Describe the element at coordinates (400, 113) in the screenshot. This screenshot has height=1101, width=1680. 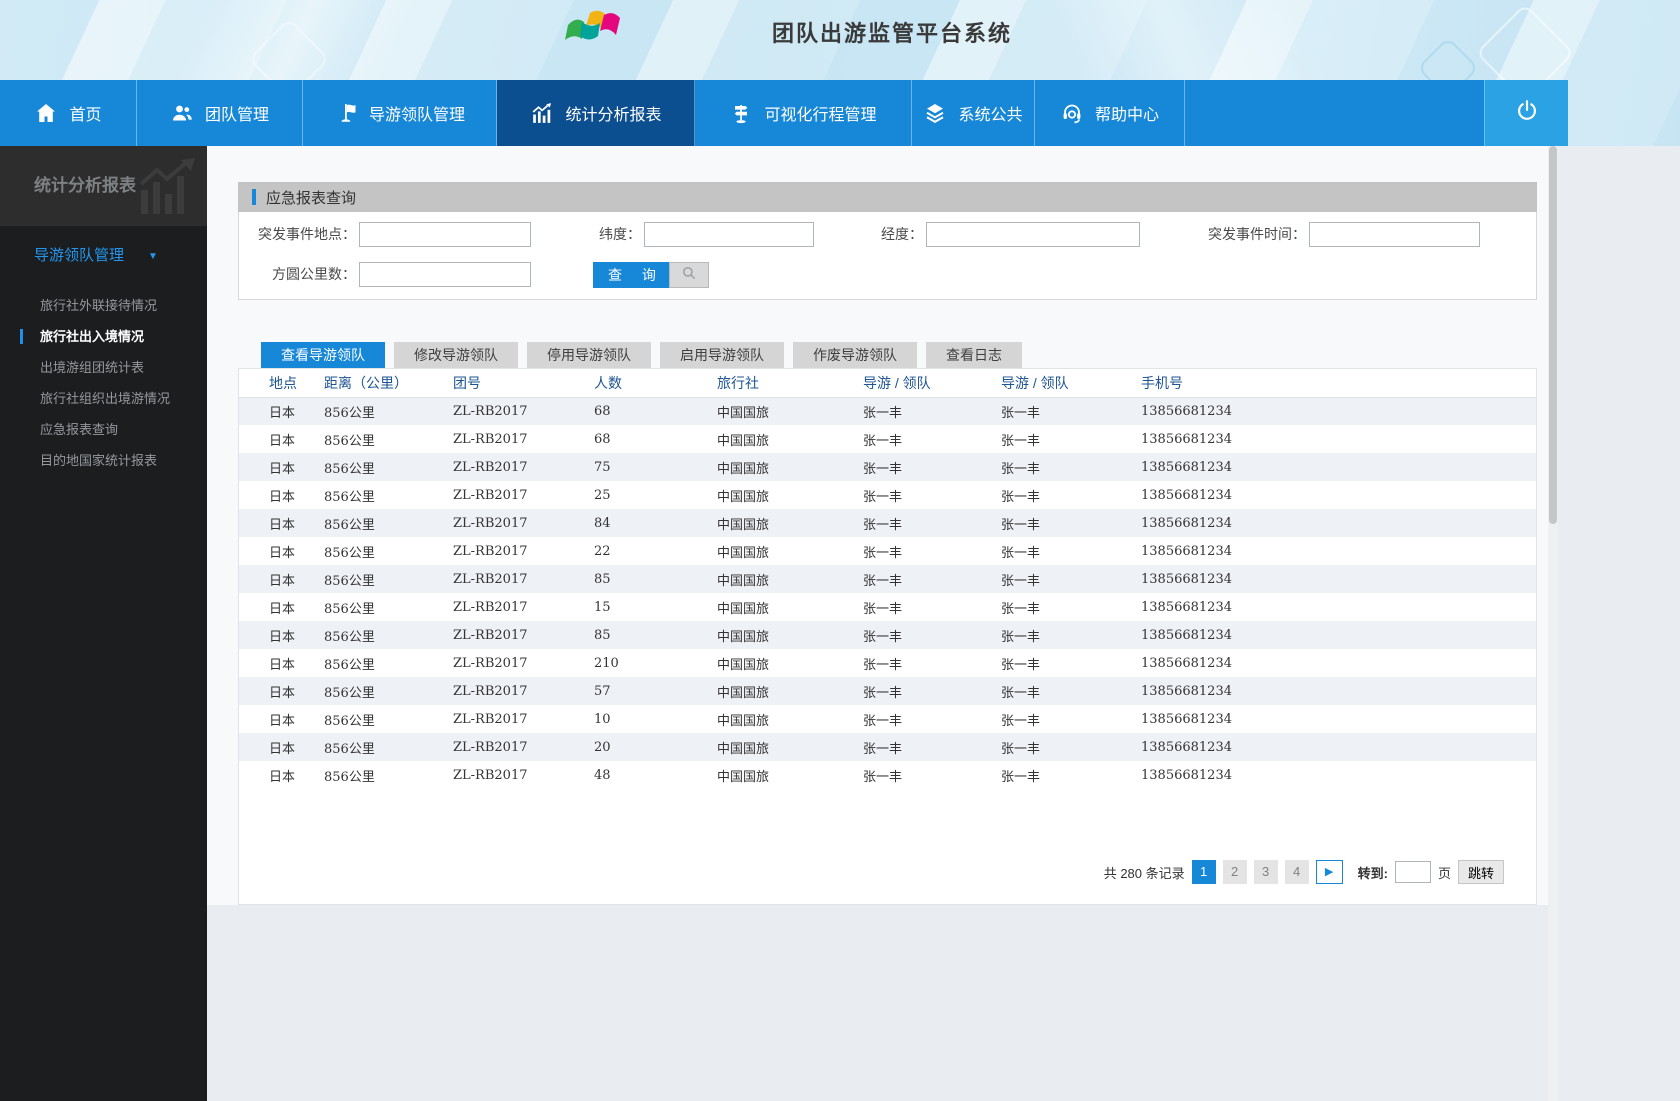
I see `nav-item-guide-leader-management: 导游领队管理` at that location.